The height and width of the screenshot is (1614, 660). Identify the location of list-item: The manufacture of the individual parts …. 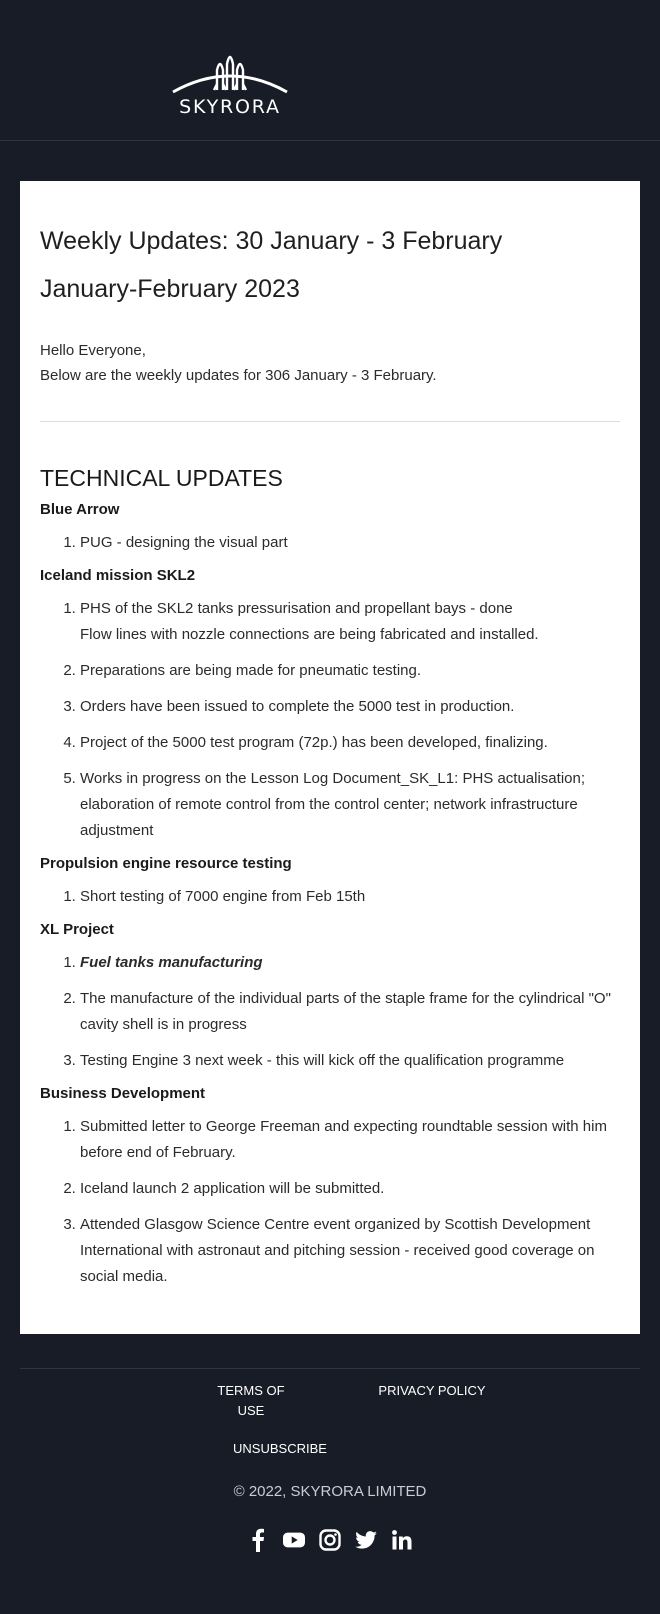
(350, 1012).